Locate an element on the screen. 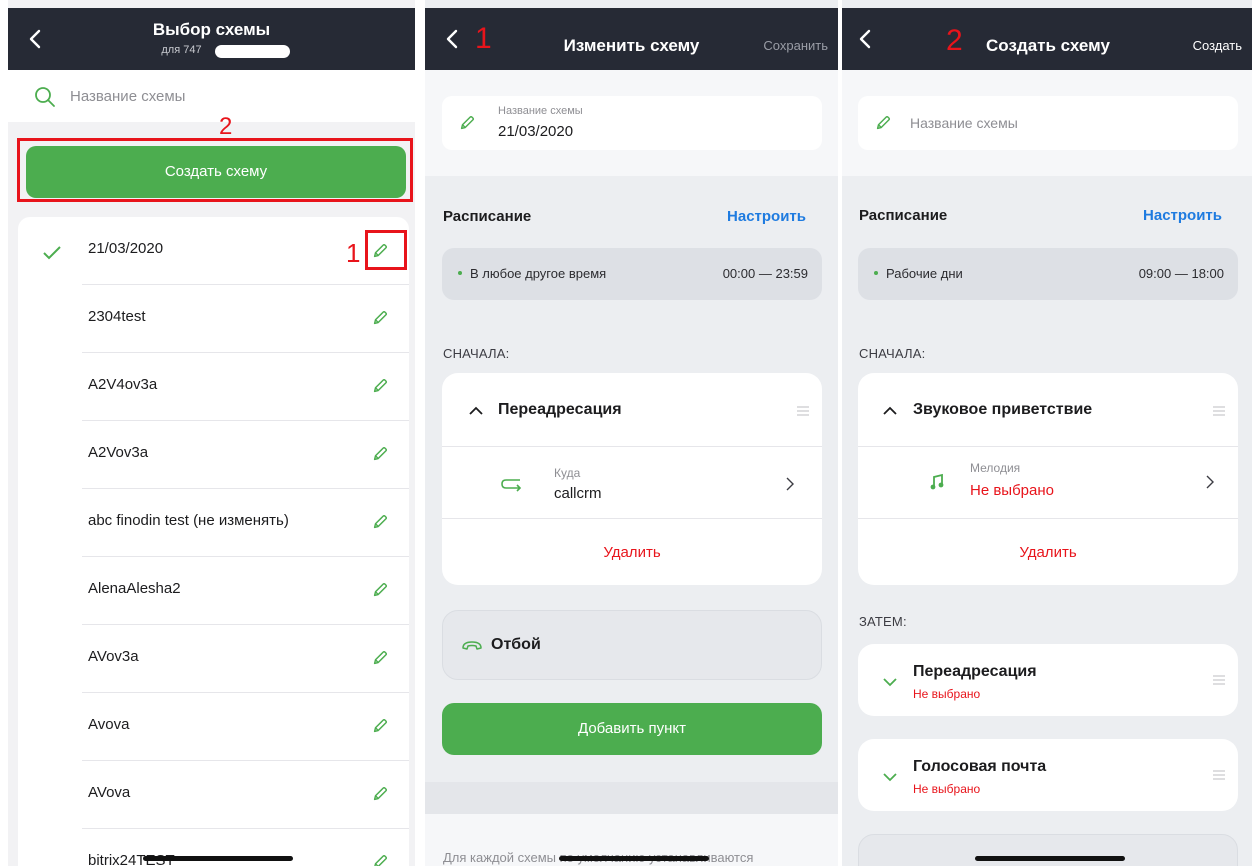 Image resolution: width=1252 pixels, height=866 pixels. then-item-voicemail: Голосовая почта Не выбрано is located at coordinates (1048, 775).